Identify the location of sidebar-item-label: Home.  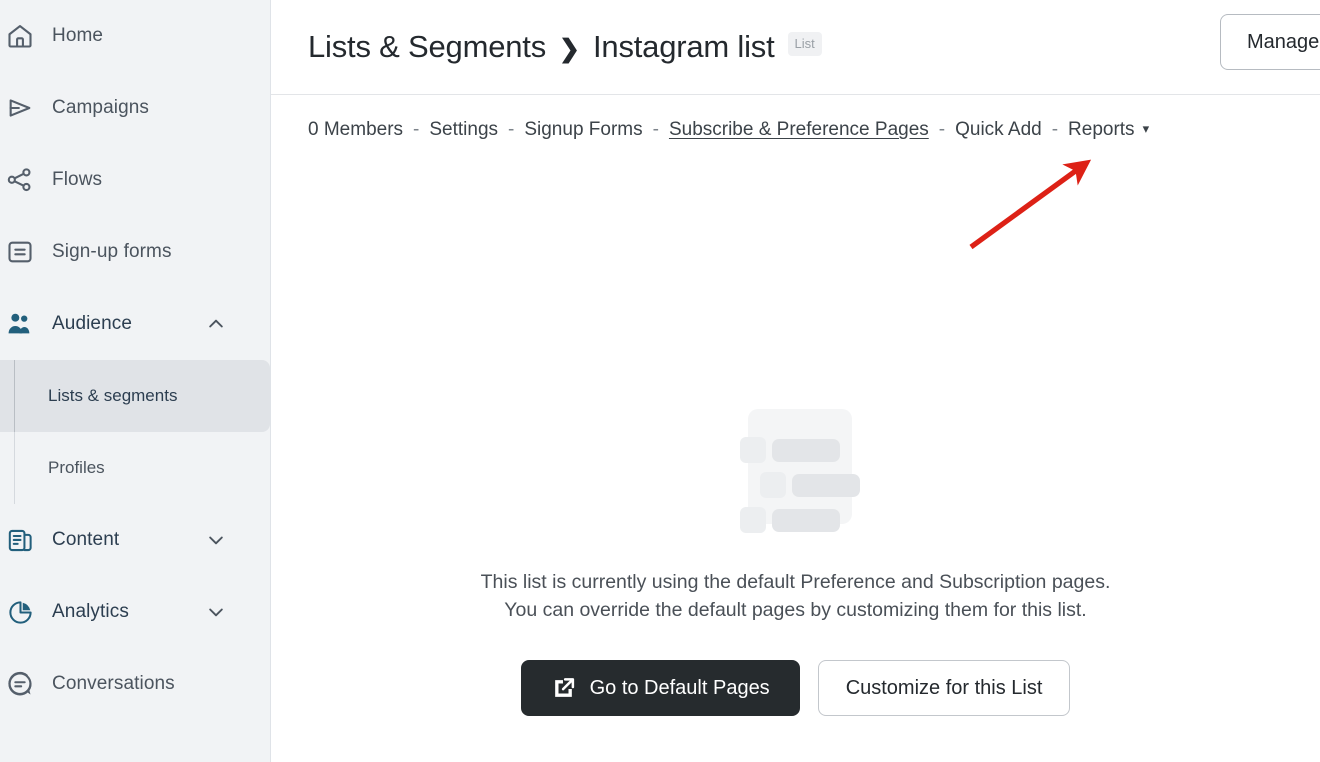
(78, 35).